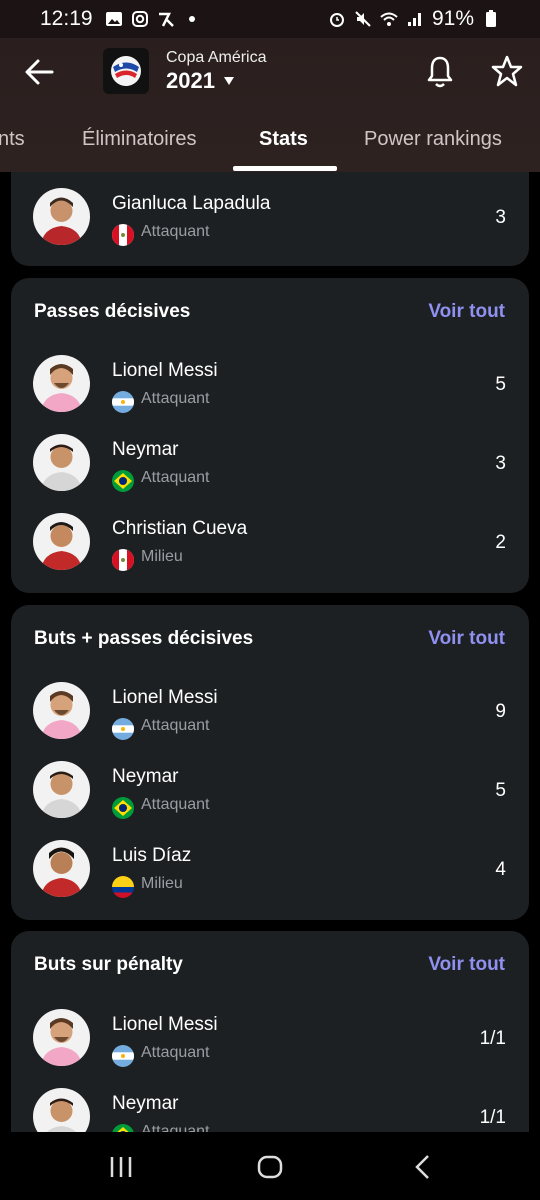 The image size is (540, 1200). I want to click on status-time: 12:19, so click(66, 18).